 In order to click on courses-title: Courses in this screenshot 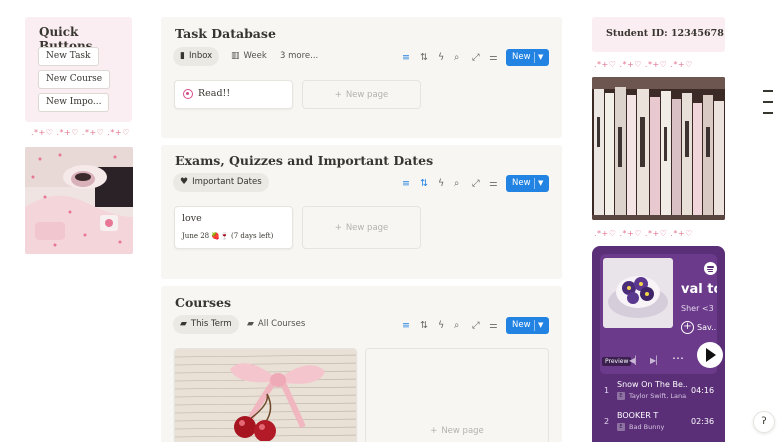, I will do `click(203, 302)`.